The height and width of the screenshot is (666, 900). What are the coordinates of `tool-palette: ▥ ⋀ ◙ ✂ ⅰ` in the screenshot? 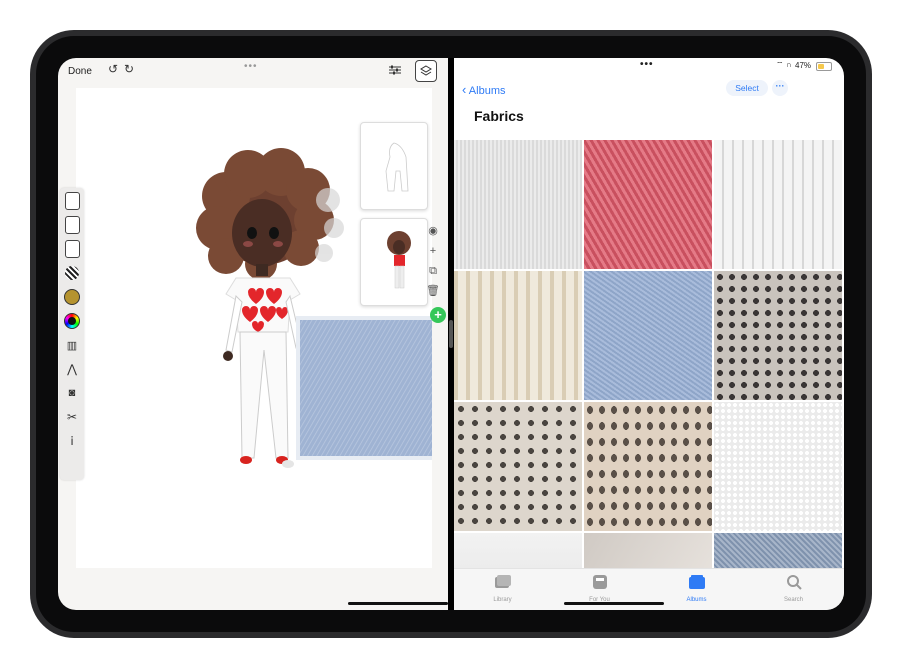 It's located at (72, 334).